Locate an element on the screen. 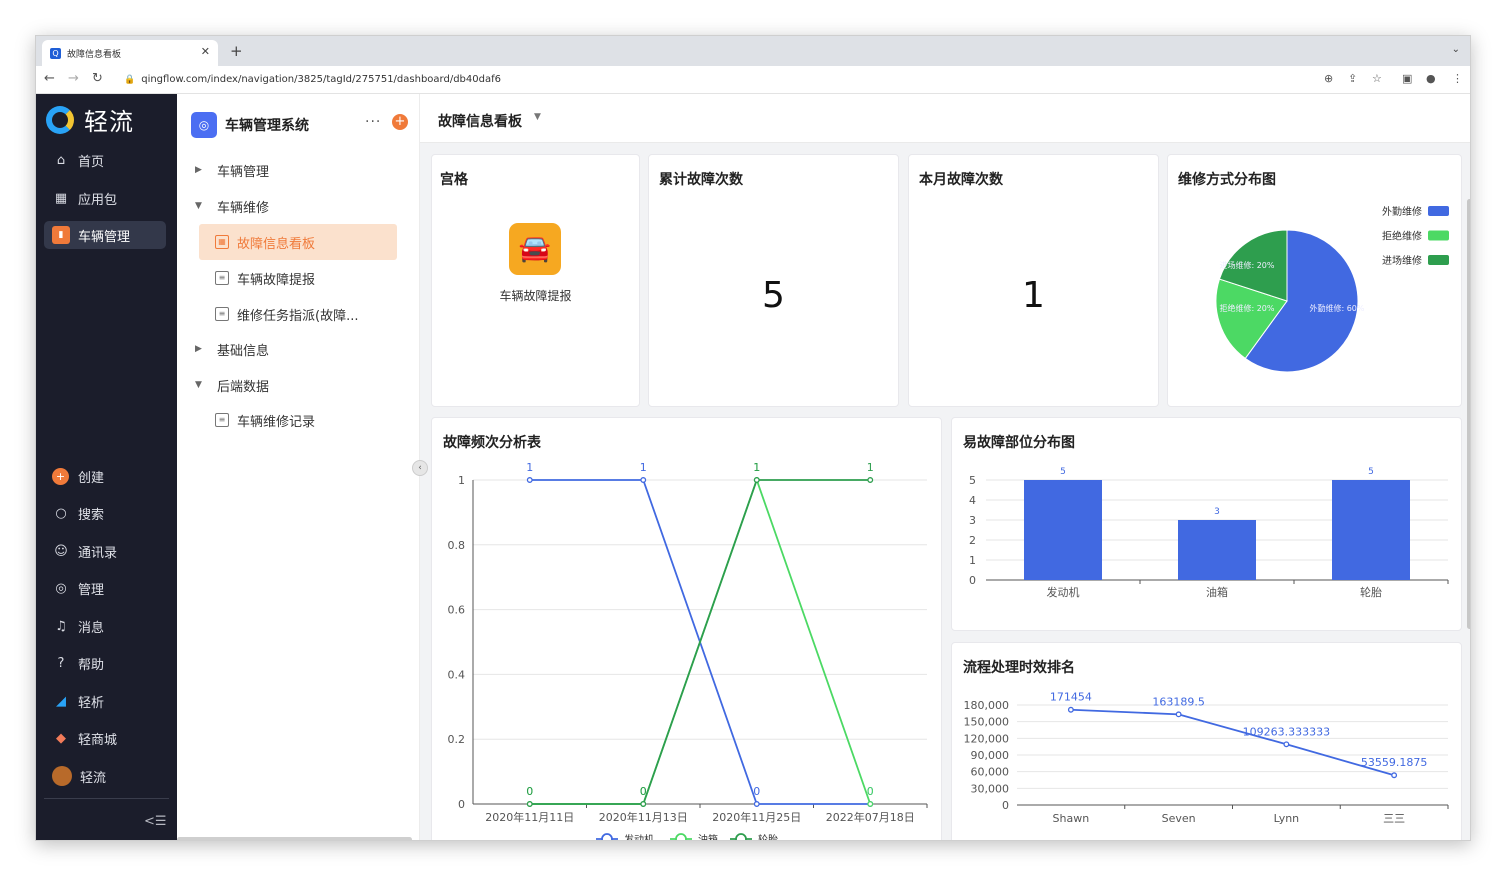  tree-item-vehicle-repair: ▼ 车辆维修 is located at coordinates (232, 206).